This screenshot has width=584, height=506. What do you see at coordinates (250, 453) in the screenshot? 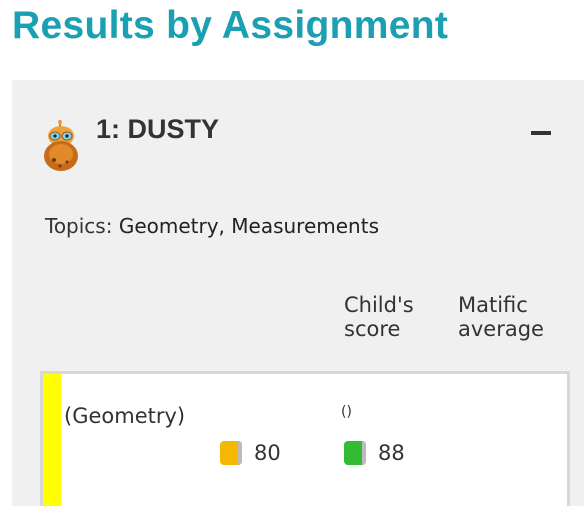
I see `child-score: 80` at bounding box center [250, 453].